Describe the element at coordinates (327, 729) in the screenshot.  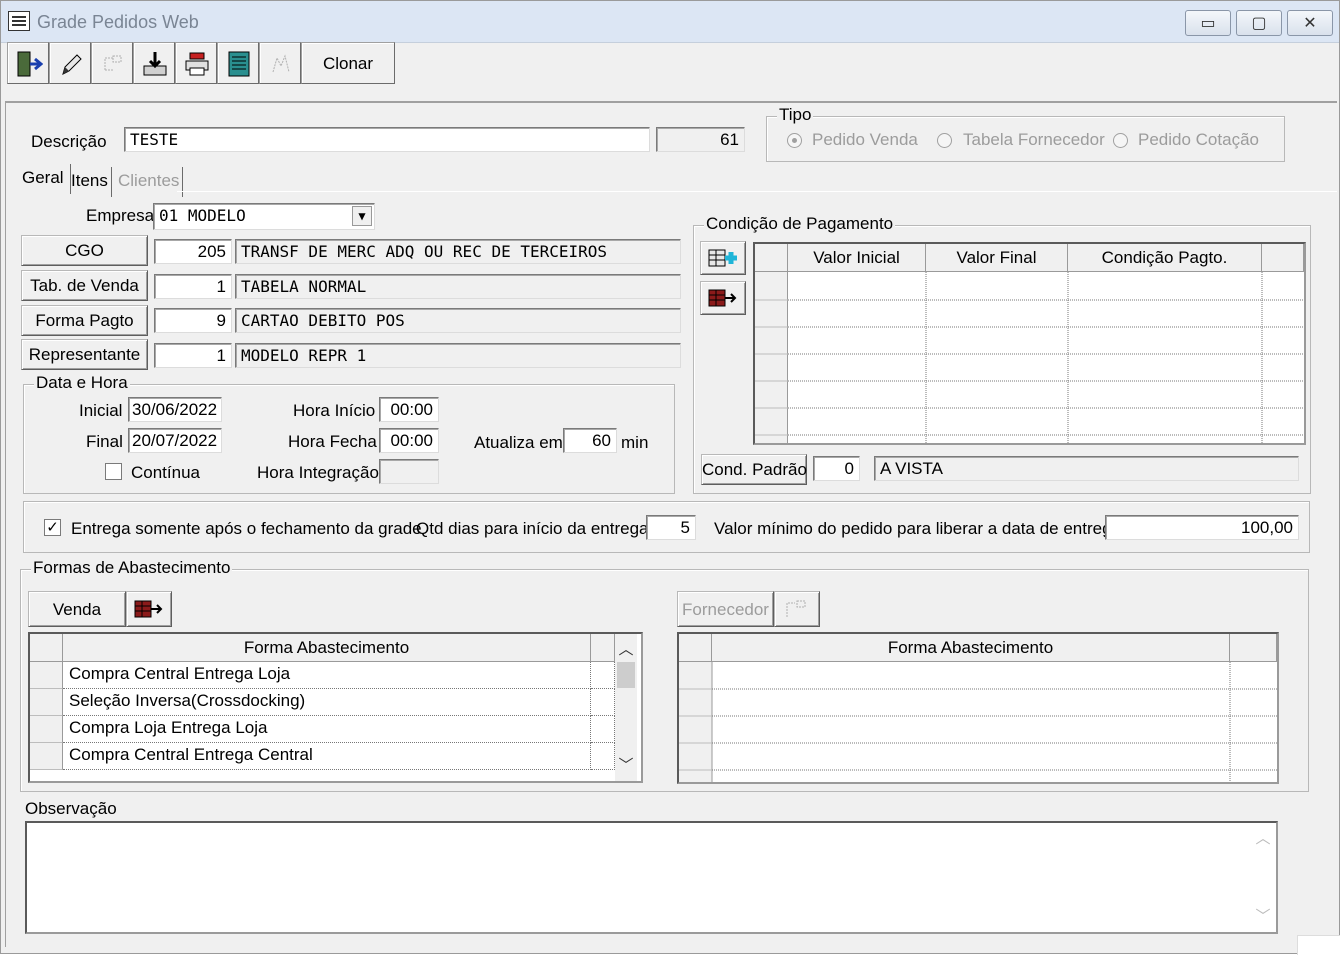
I see `table-row: Compra Loja Entrega Loja` at that location.